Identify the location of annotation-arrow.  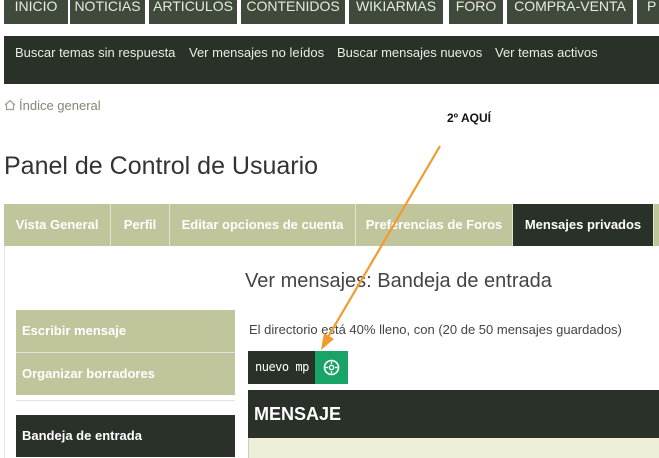
(381, 247).